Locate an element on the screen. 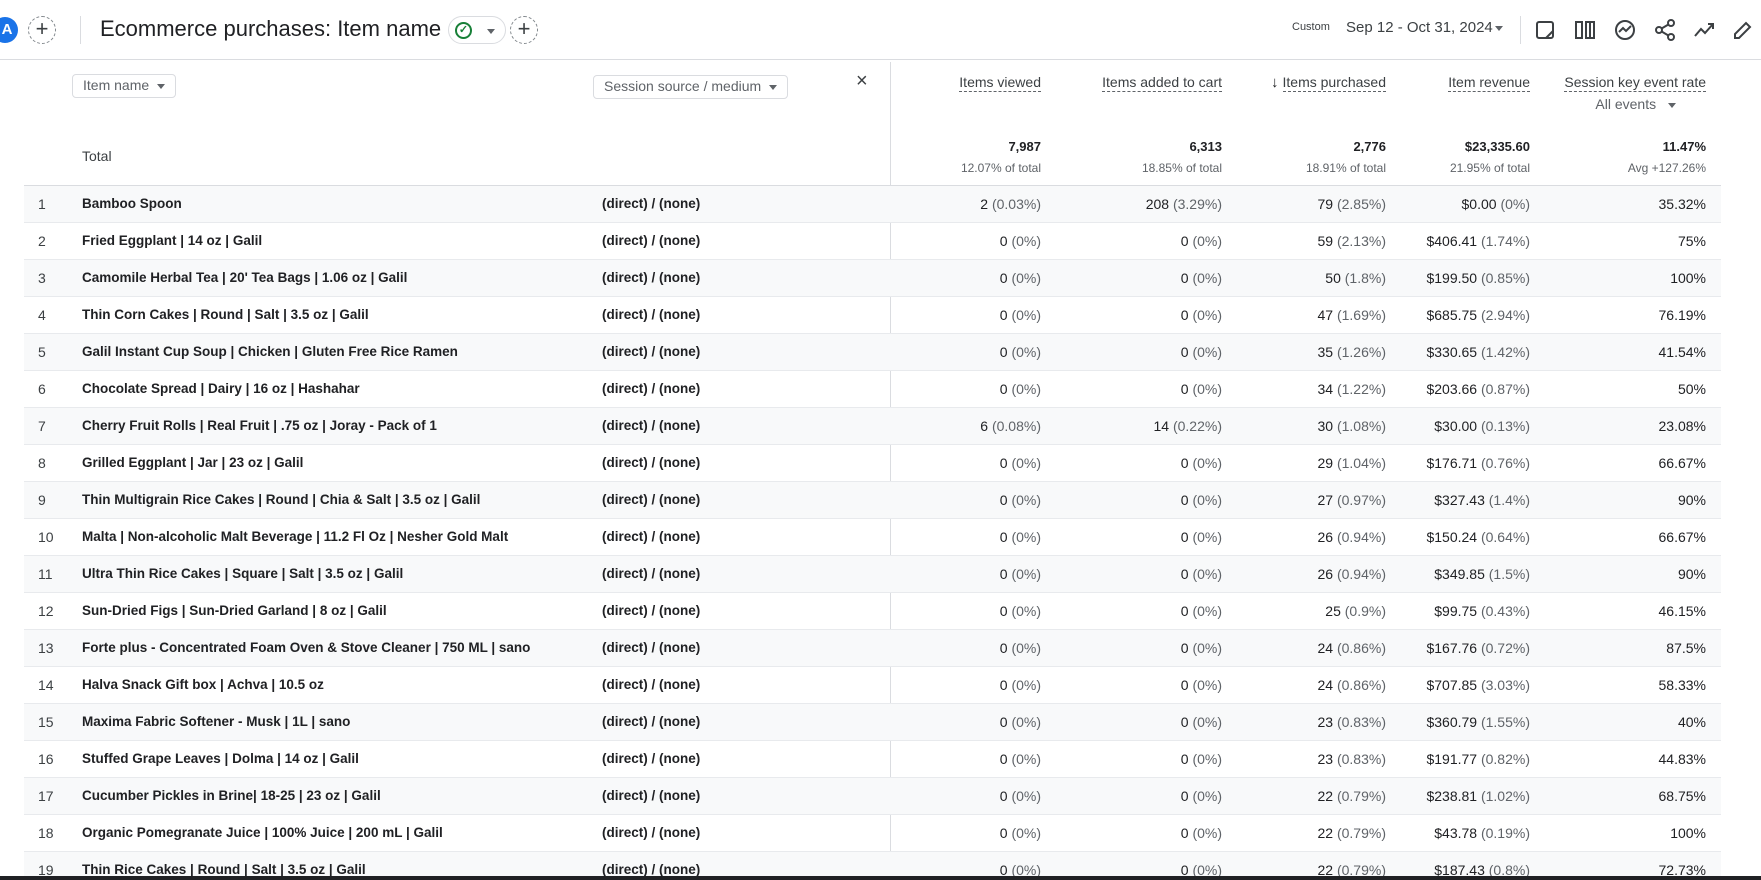  header-items-added-to-cart: Items added to cart is located at coordinates (1162, 83).